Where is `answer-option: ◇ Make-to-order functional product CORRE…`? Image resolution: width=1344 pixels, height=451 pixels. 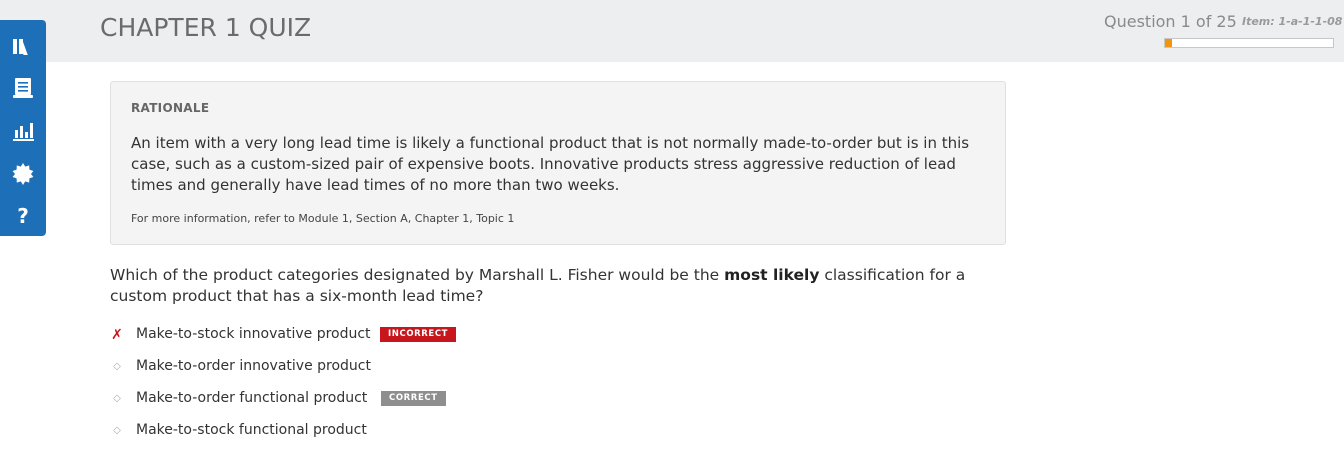
answer-option: ◇ Make-to-order functional product CORRE… is located at coordinates (320, 398).